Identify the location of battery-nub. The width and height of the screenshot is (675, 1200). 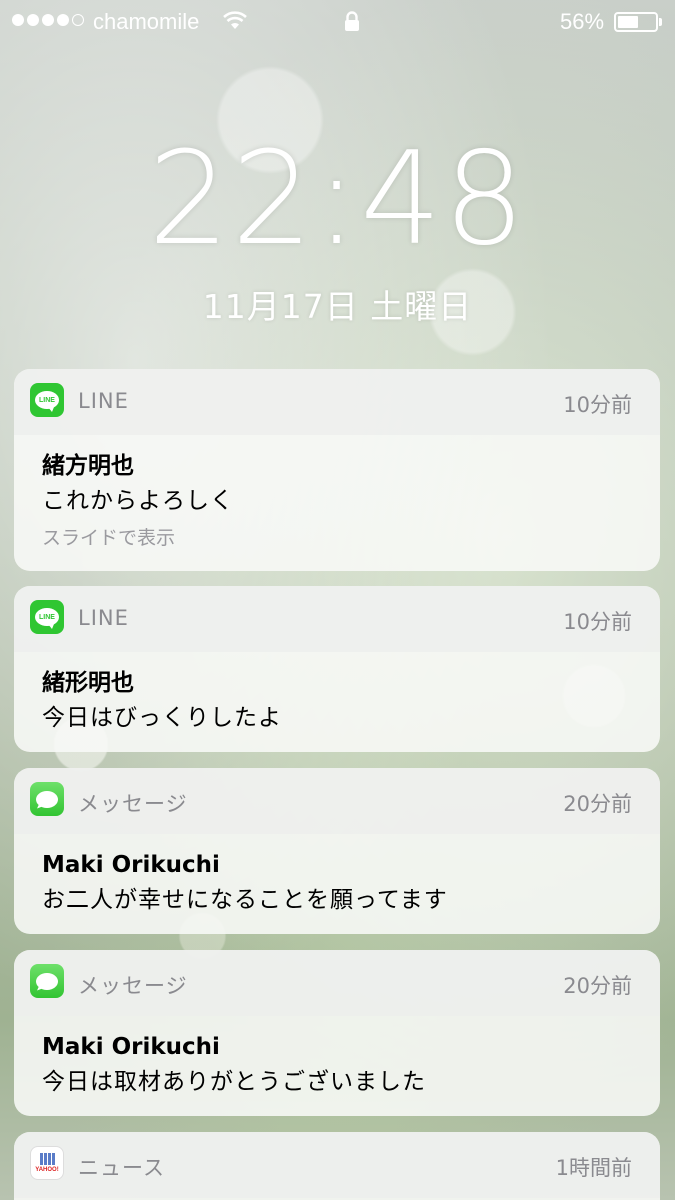
(660, 22).